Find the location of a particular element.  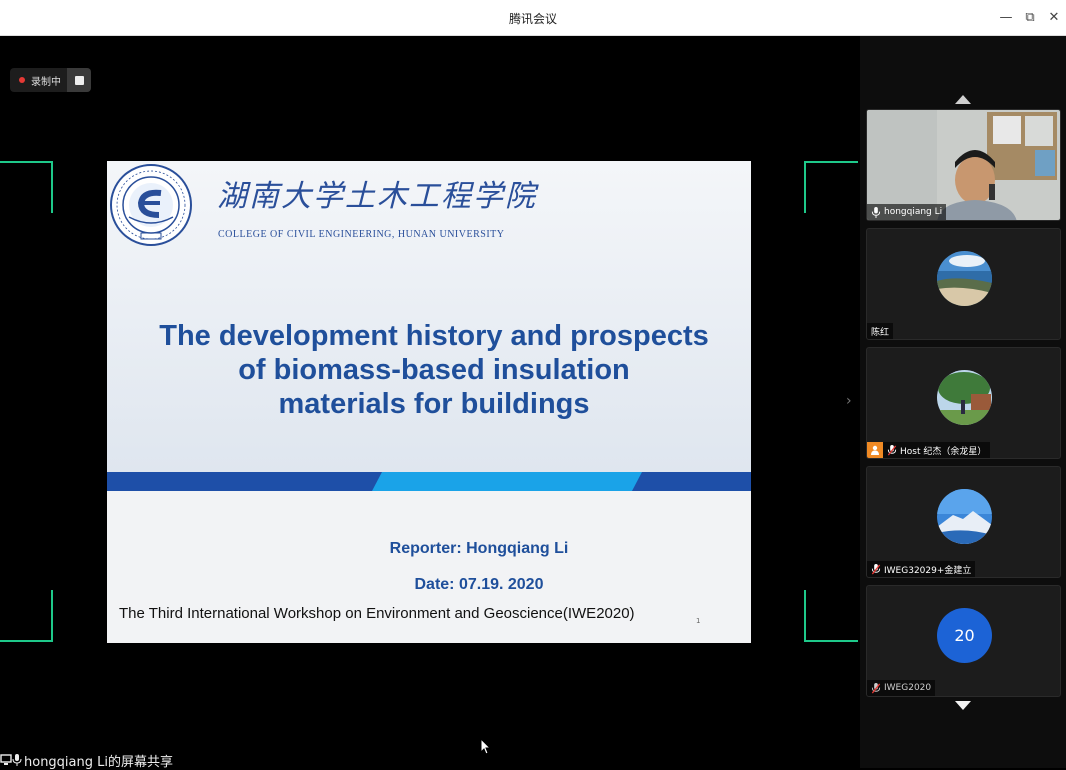

participant-tile: IWEG32029+金建立 is located at coordinates (963, 522).